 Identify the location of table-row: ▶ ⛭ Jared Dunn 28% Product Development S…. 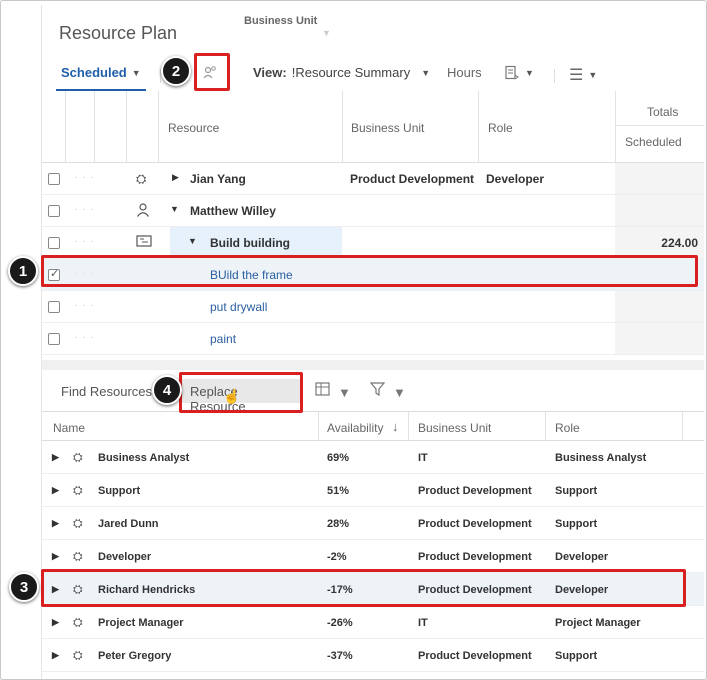
(373, 523).